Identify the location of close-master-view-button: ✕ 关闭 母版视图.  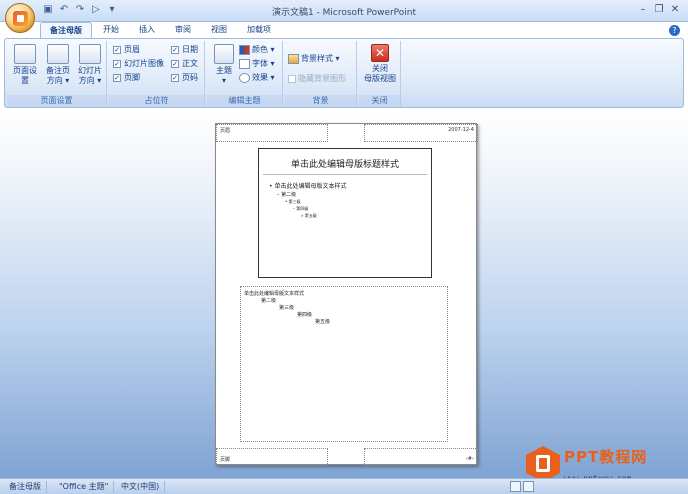
(380, 64).